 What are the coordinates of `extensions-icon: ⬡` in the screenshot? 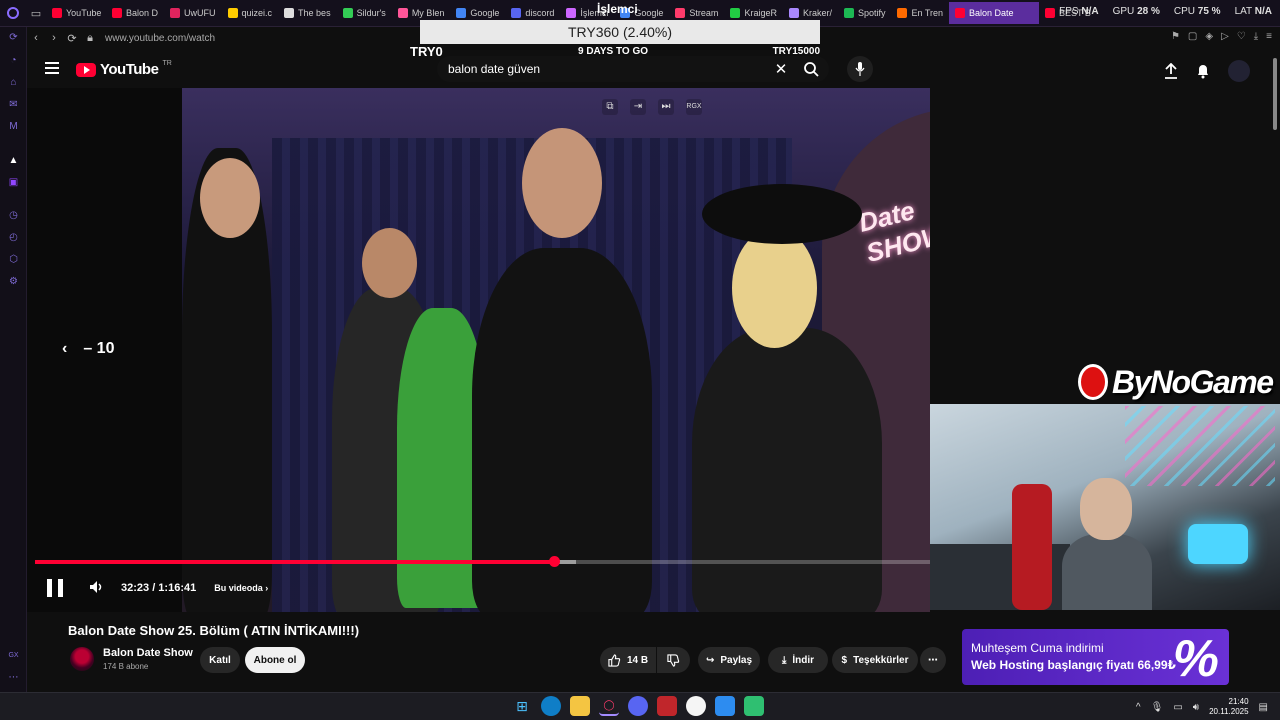 It's located at (13, 259).